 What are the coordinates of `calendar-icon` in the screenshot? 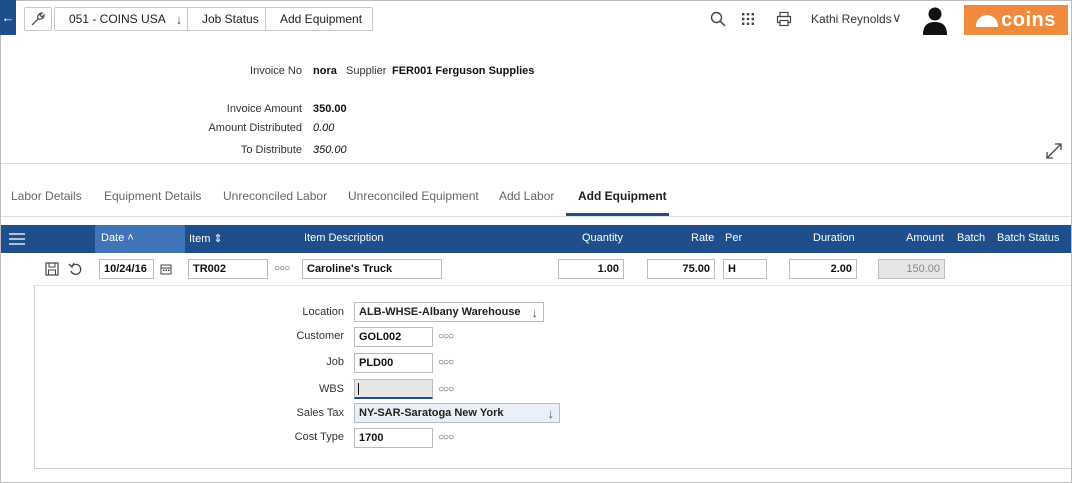 It's located at (166, 269).